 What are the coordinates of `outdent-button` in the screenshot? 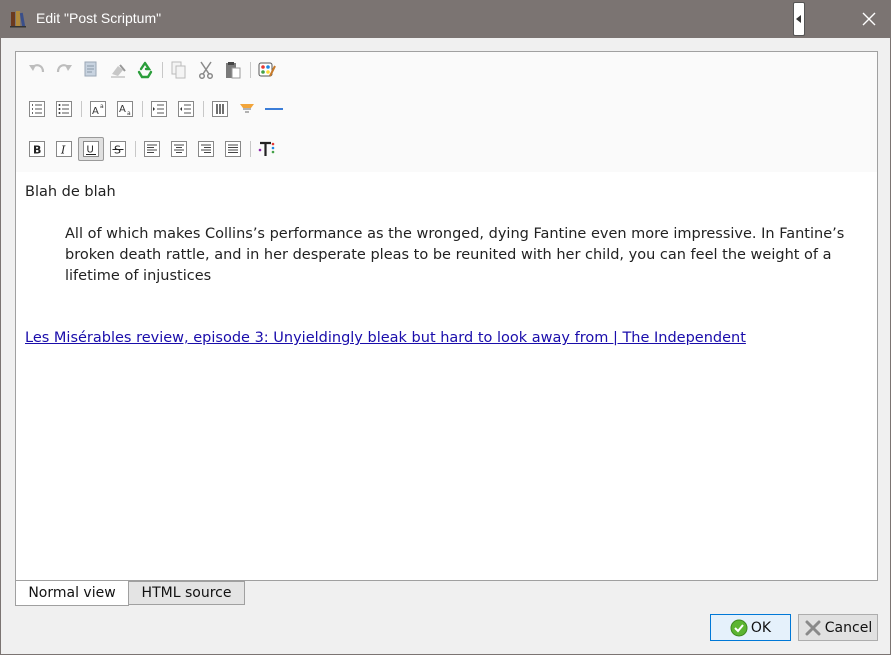 It's located at (186, 109).